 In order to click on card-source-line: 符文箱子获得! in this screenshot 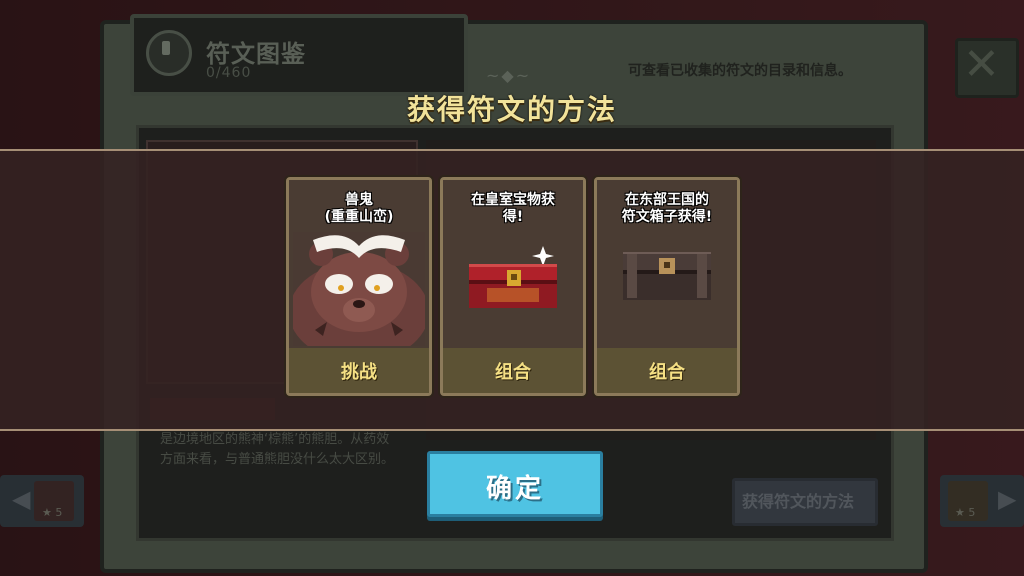, I will do `click(667, 217)`.